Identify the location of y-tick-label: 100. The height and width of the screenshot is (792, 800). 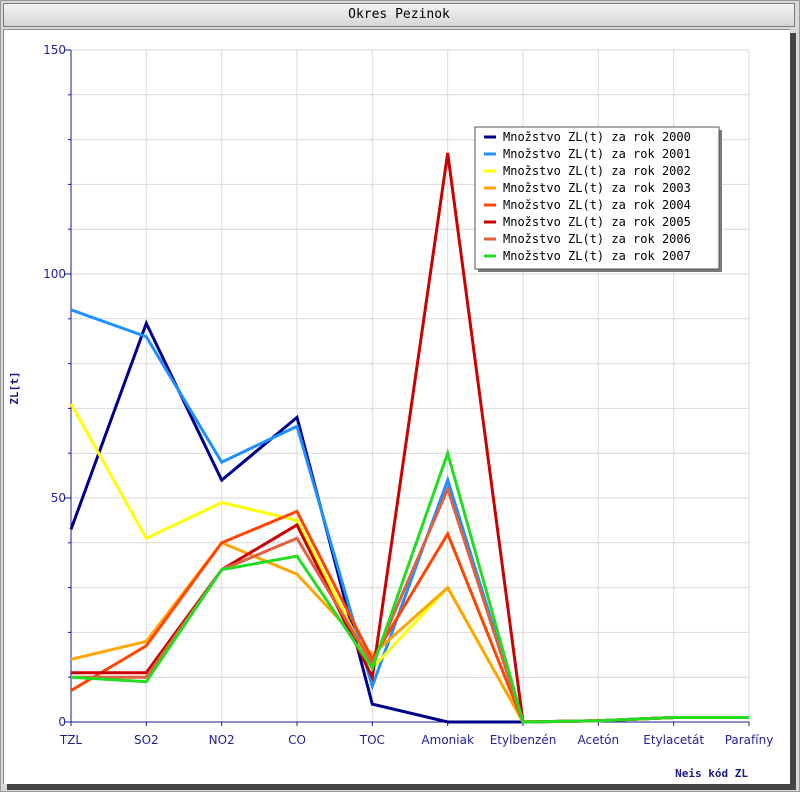
(54, 274).